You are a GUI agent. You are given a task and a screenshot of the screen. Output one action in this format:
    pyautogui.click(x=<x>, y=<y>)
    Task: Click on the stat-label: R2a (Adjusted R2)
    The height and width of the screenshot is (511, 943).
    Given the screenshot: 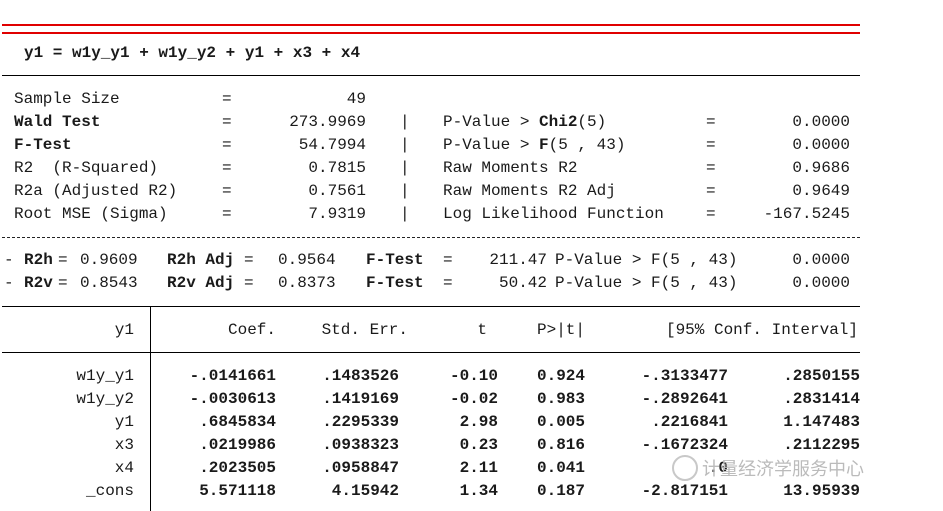 What is the action you would take?
    pyautogui.click(x=96, y=191)
    